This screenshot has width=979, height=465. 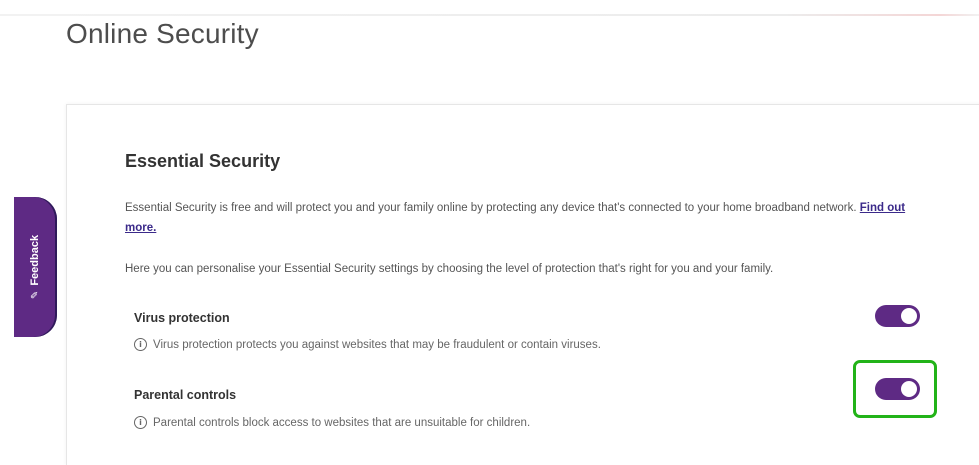 What do you see at coordinates (182, 318) in the screenshot?
I see `virus-protection-title: Virus protection` at bounding box center [182, 318].